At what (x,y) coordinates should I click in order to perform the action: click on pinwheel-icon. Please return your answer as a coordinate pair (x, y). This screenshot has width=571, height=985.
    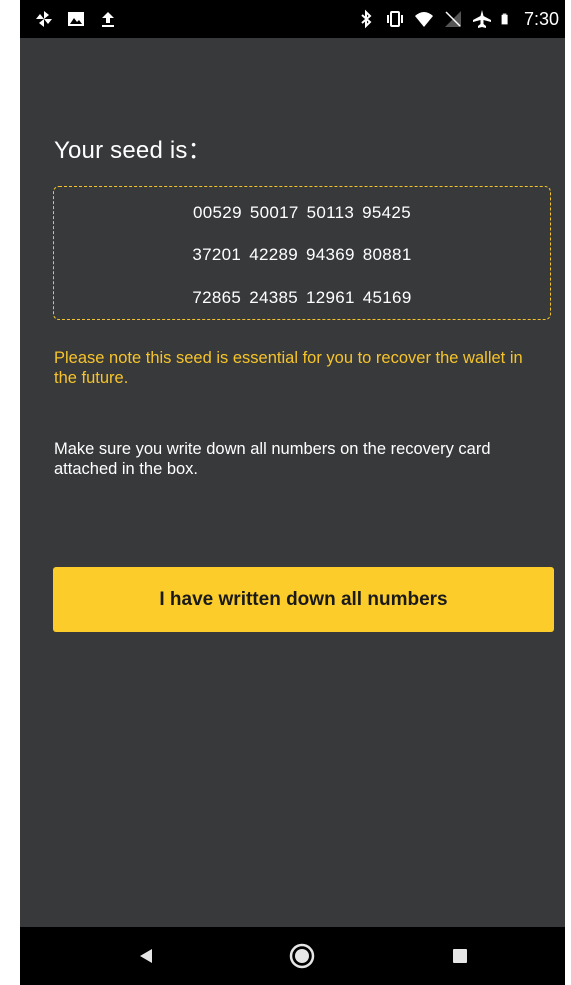
    Looking at the image, I should click on (44, 19).